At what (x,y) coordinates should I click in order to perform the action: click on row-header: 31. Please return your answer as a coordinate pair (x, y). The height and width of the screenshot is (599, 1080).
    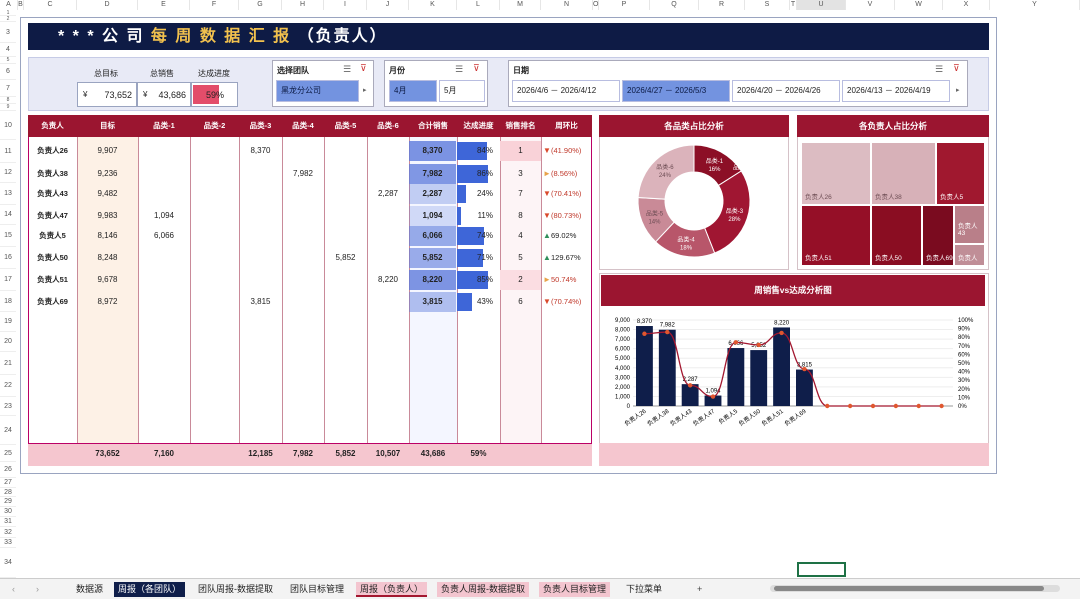
    Looking at the image, I should click on (8, 522).